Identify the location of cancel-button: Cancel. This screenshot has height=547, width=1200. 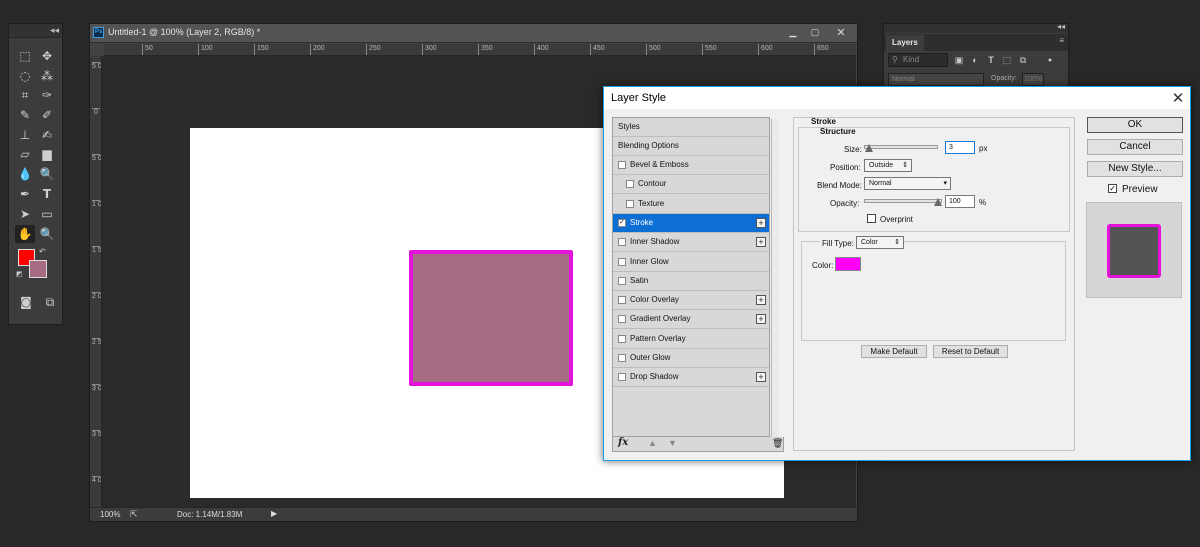
(1135, 147).